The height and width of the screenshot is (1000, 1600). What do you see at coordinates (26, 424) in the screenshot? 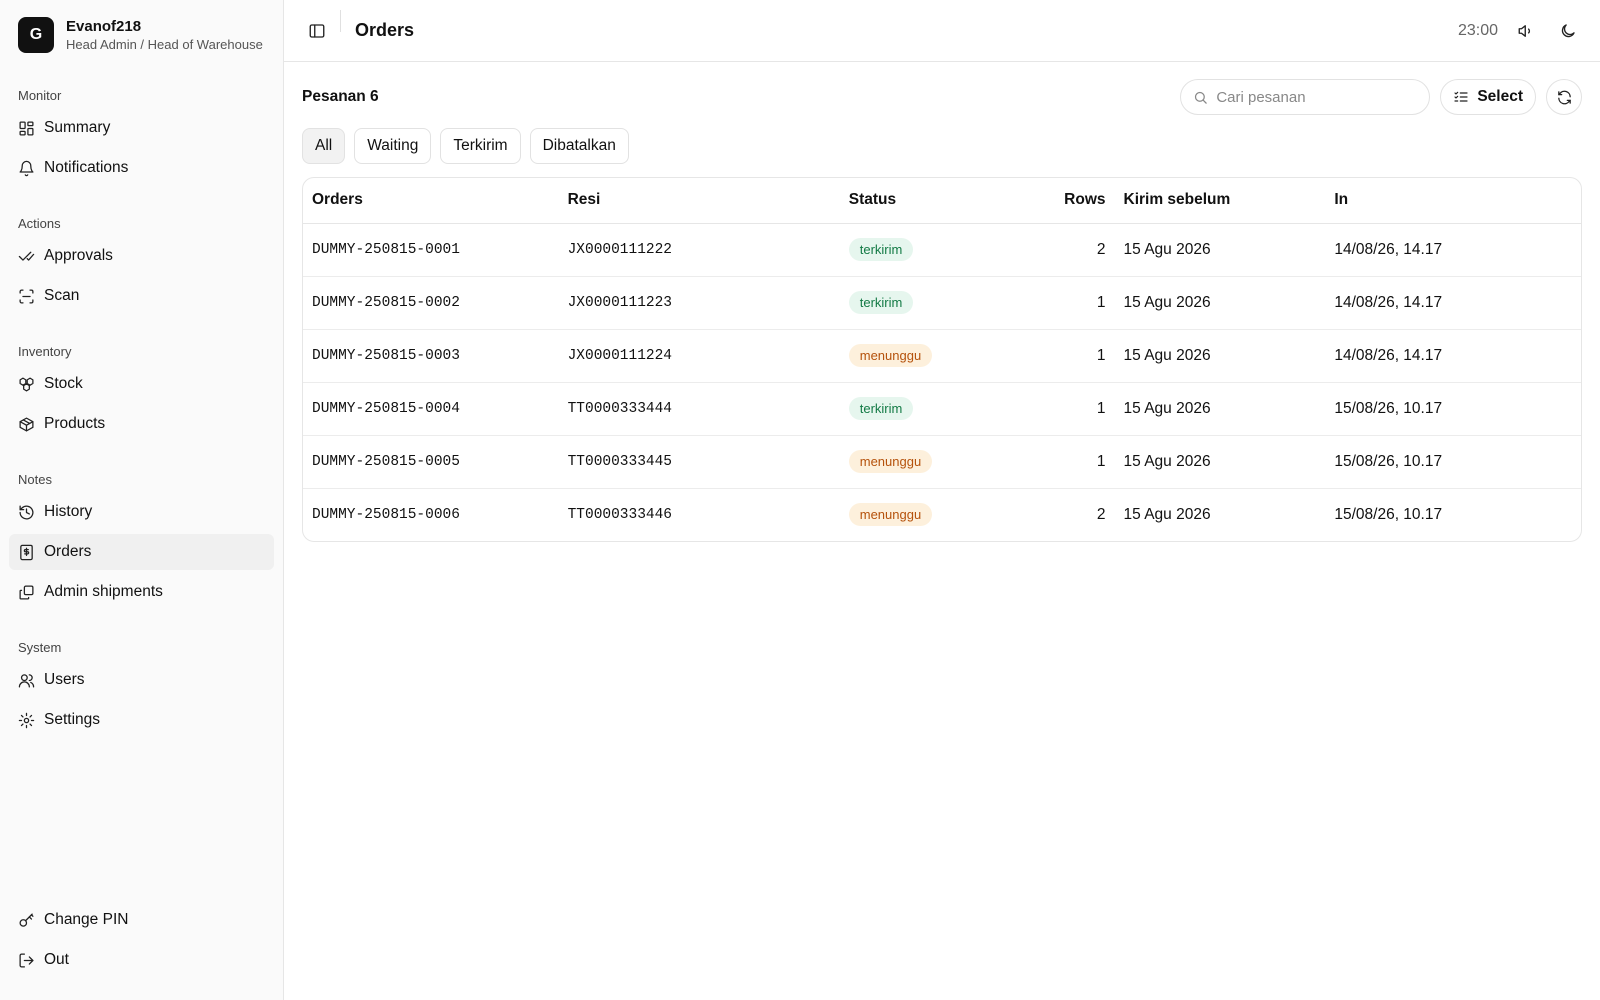
I see `package-icon` at bounding box center [26, 424].